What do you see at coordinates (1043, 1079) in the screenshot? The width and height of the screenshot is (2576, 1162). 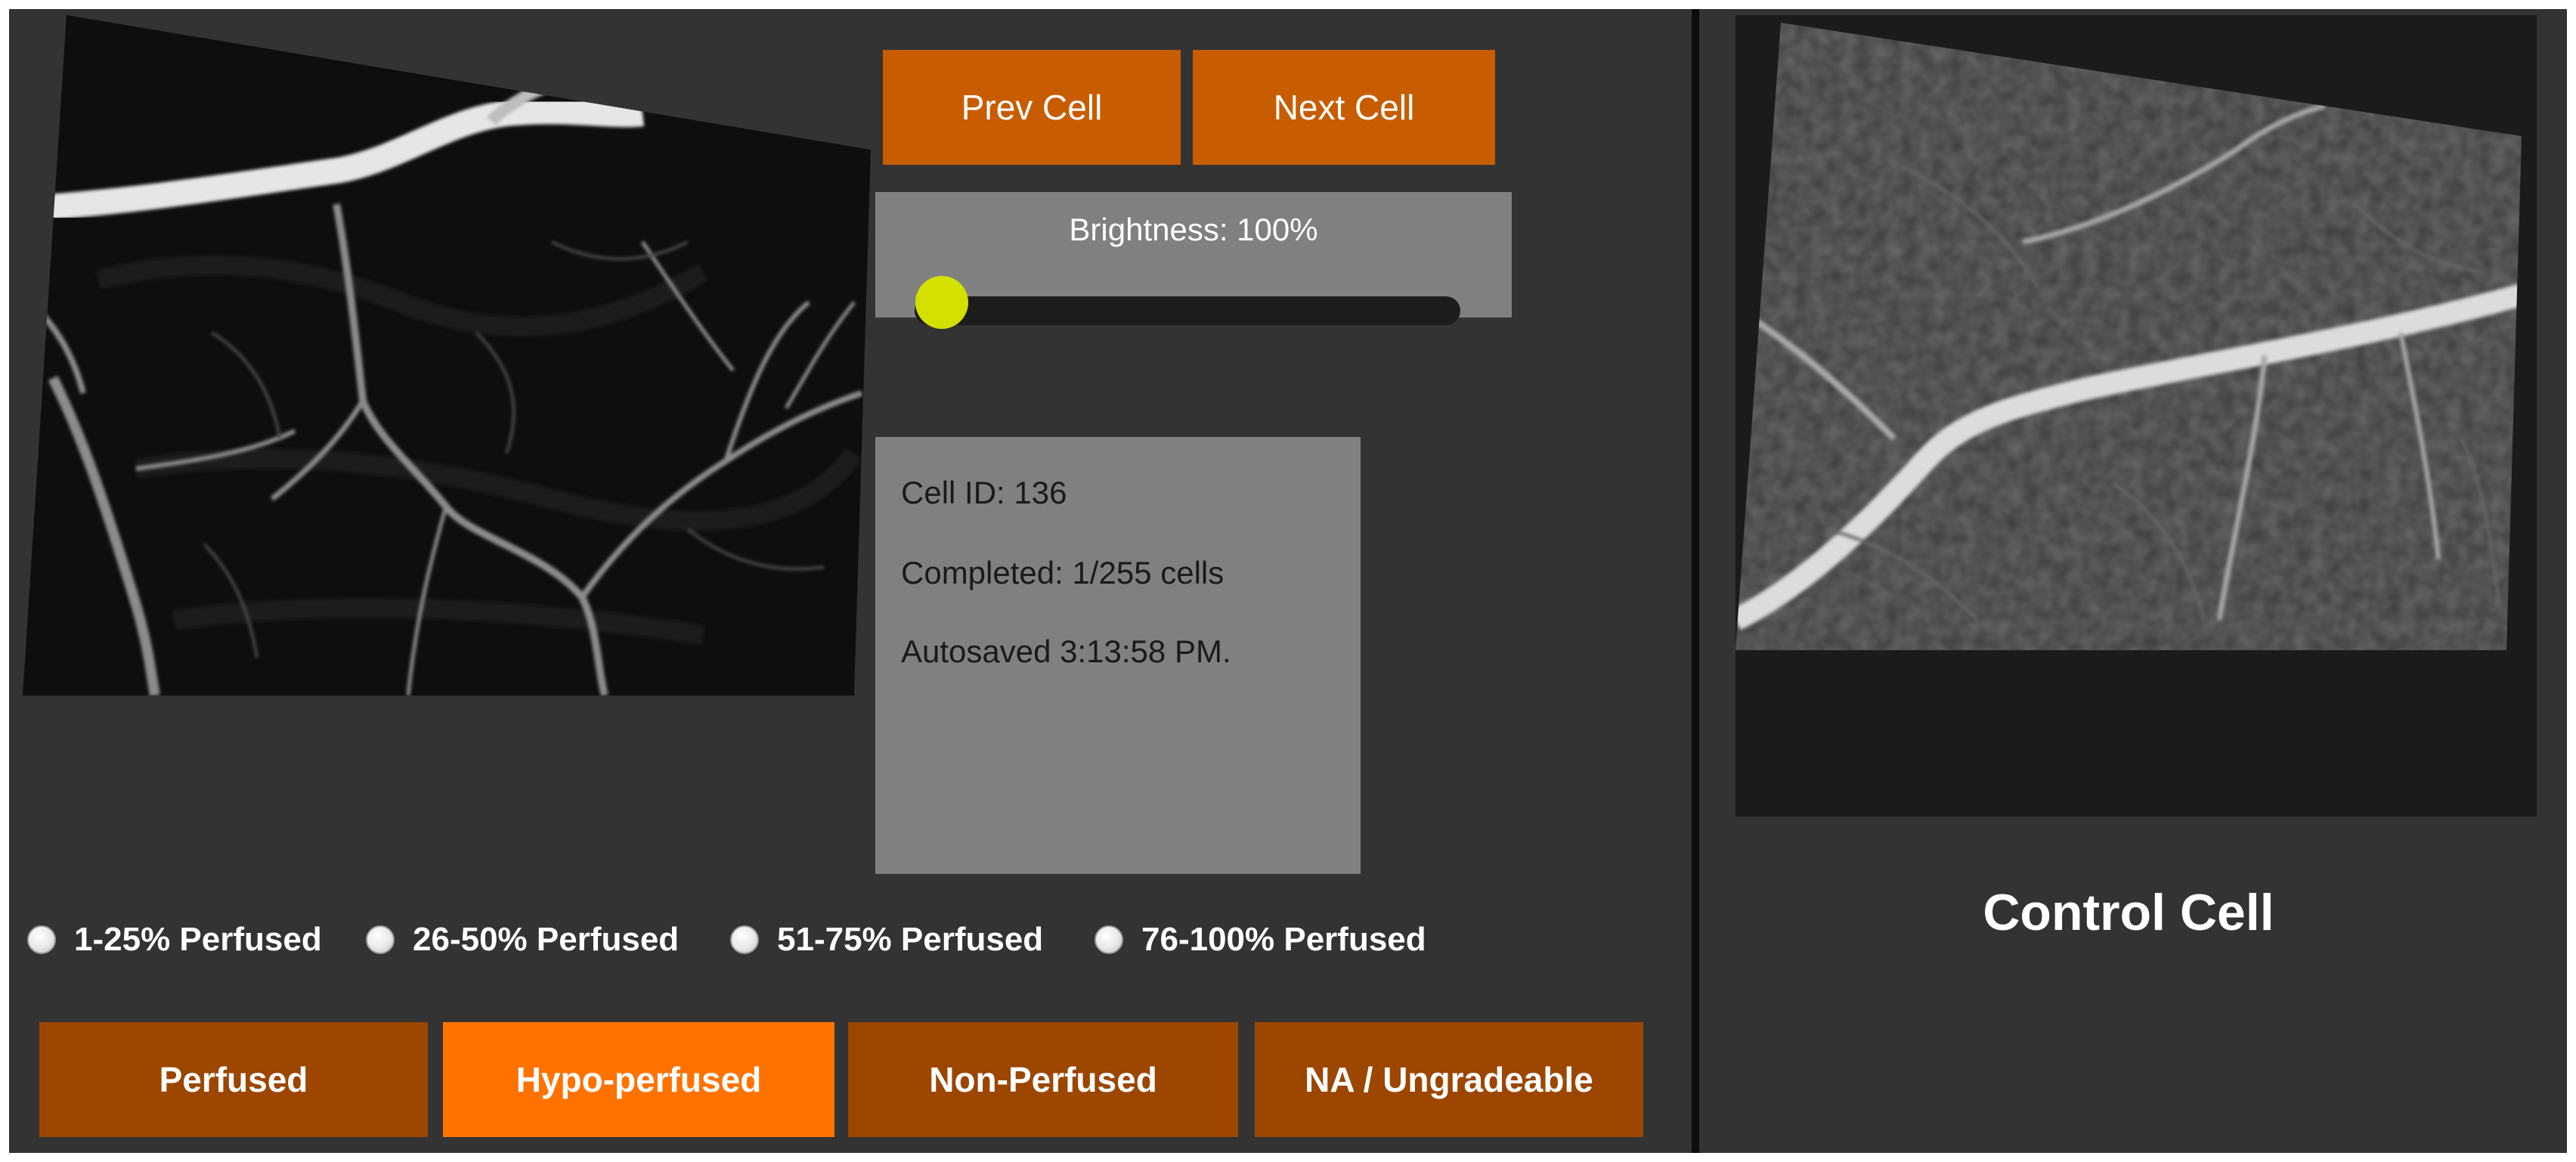 I see `non-perfused-button: Non-Perfused` at bounding box center [1043, 1079].